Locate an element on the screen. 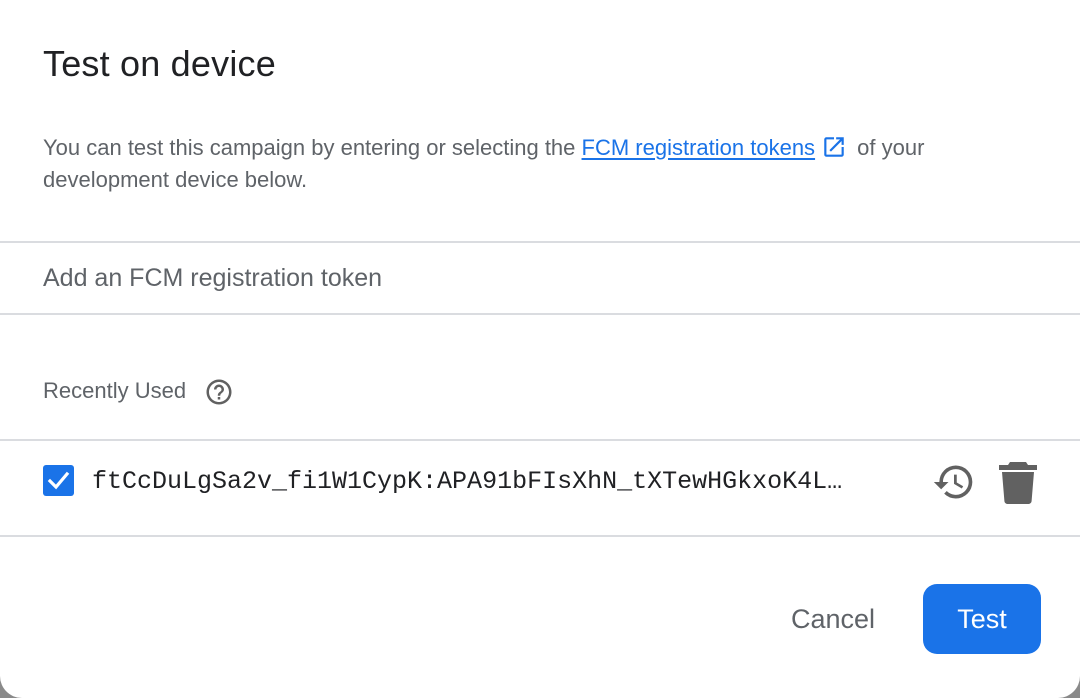 The width and height of the screenshot is (1080, 698). test-button: Test is located at coordinates (982, 619).